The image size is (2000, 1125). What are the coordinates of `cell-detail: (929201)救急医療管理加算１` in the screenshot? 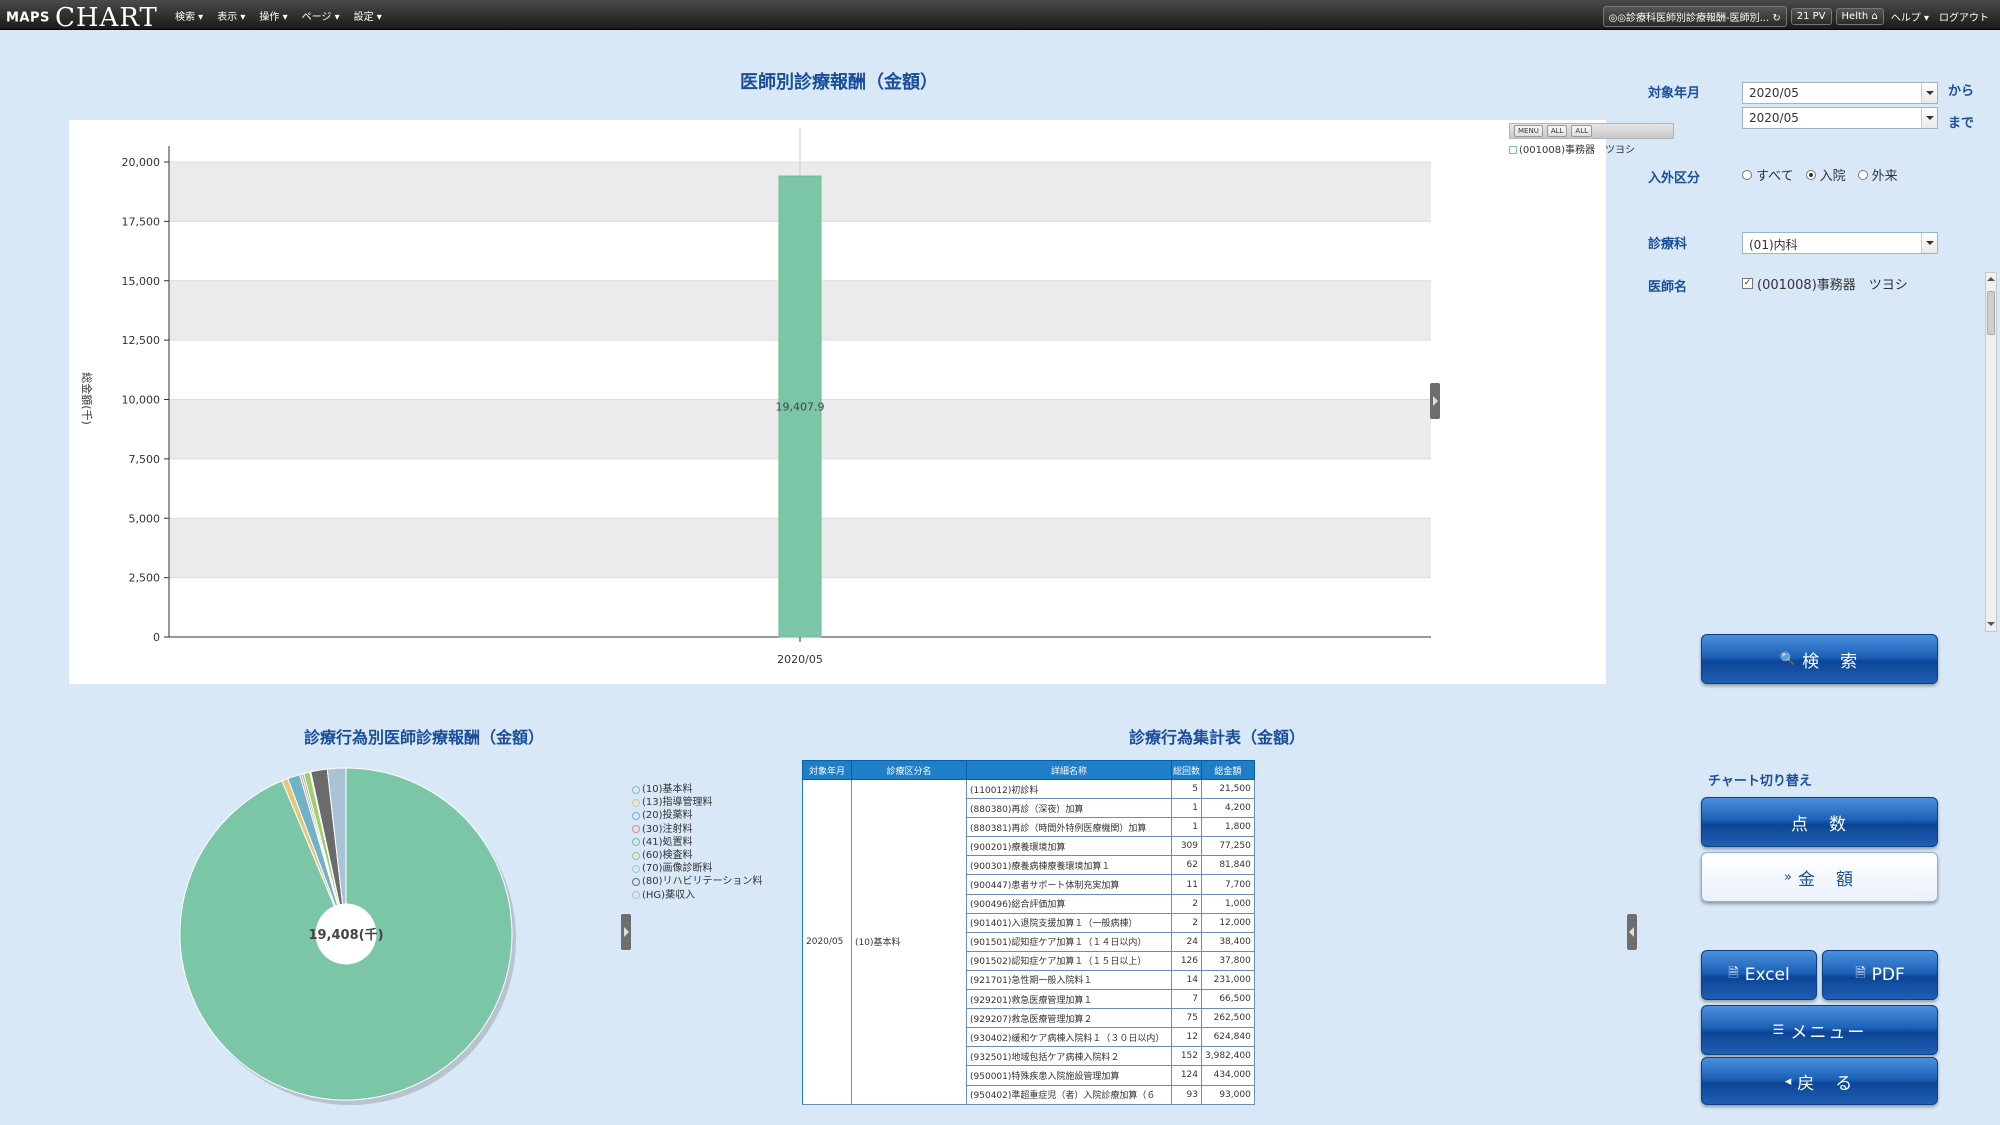 It's located at (1069, 999).